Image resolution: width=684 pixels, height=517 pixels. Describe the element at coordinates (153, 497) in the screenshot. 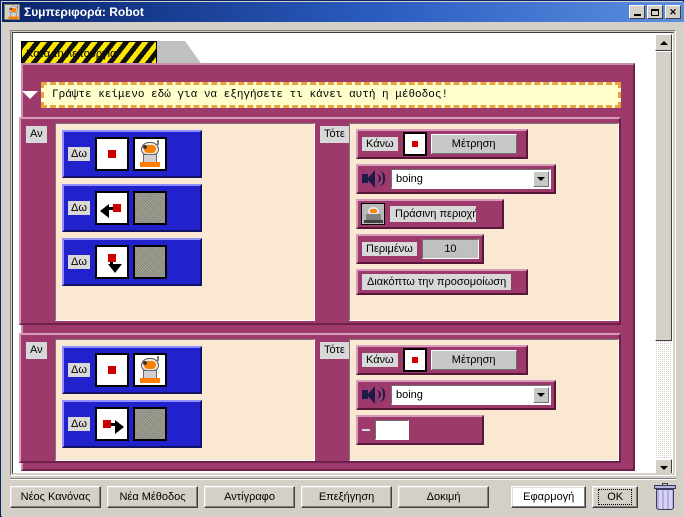

I see `new-method-button: Νέα Μέθοδος` at that location.